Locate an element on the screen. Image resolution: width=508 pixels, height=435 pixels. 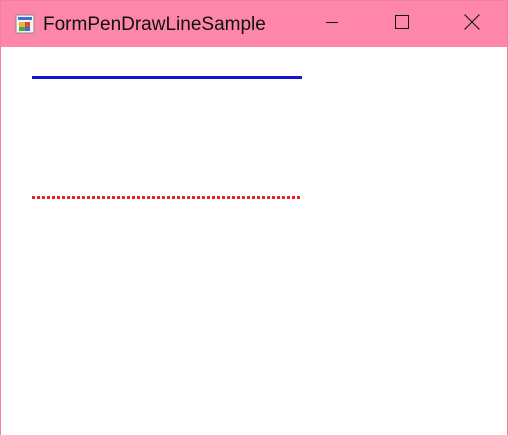
title-bar: FormPenDrawLineSample is located at coordinates (254, 24).